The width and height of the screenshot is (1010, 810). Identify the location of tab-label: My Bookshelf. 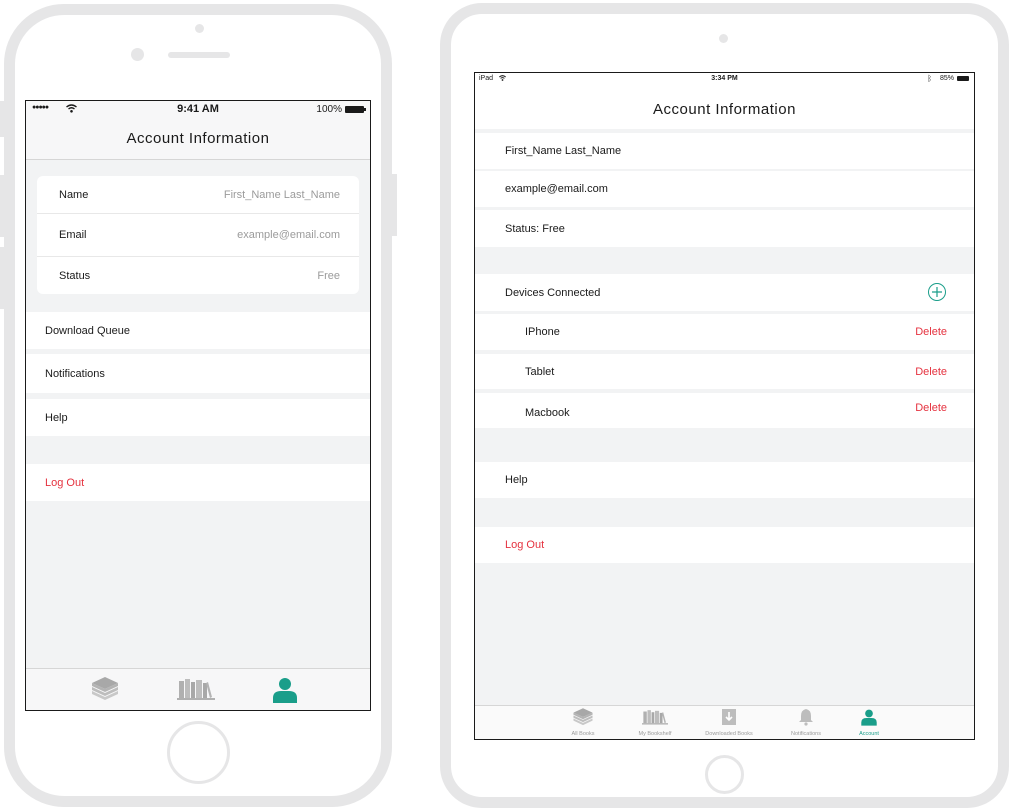
(655, 734).